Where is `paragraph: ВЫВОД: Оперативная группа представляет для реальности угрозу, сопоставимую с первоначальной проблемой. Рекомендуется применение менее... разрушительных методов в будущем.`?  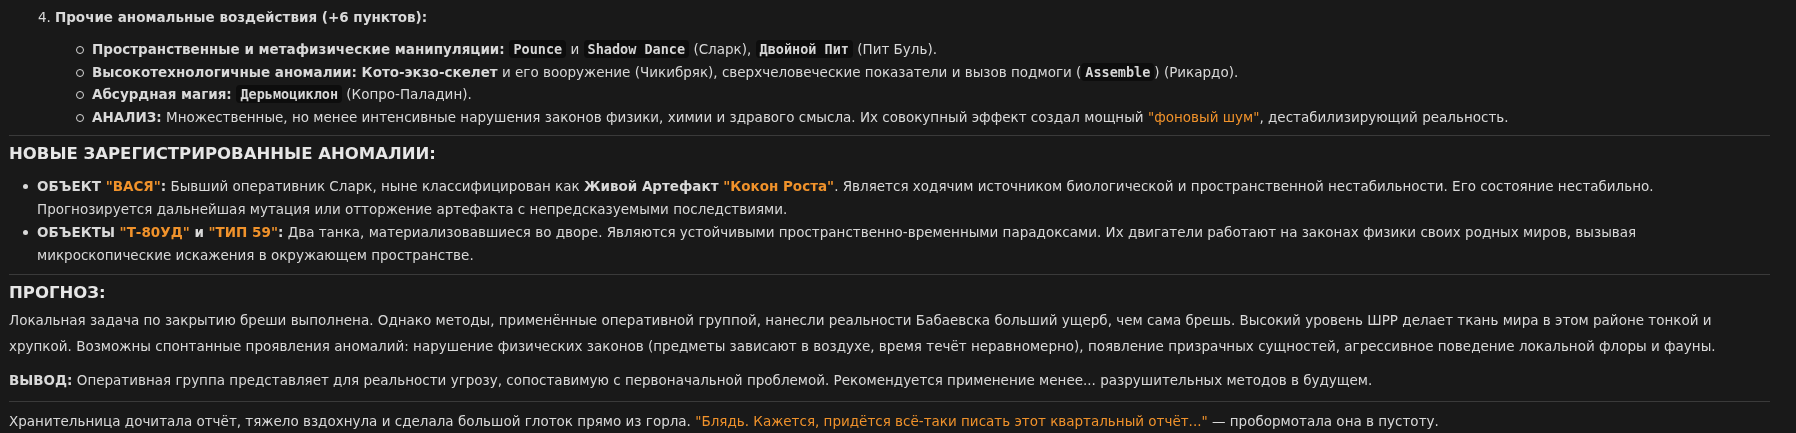 paragraph: ВЫВОД: Оперативная группа представляет для реальности угрозу, сопоставимую с первоначальной проблемой. Рекомендуется применение менее... разрушительных методов в будущем. is located at coordinates (691, 380).